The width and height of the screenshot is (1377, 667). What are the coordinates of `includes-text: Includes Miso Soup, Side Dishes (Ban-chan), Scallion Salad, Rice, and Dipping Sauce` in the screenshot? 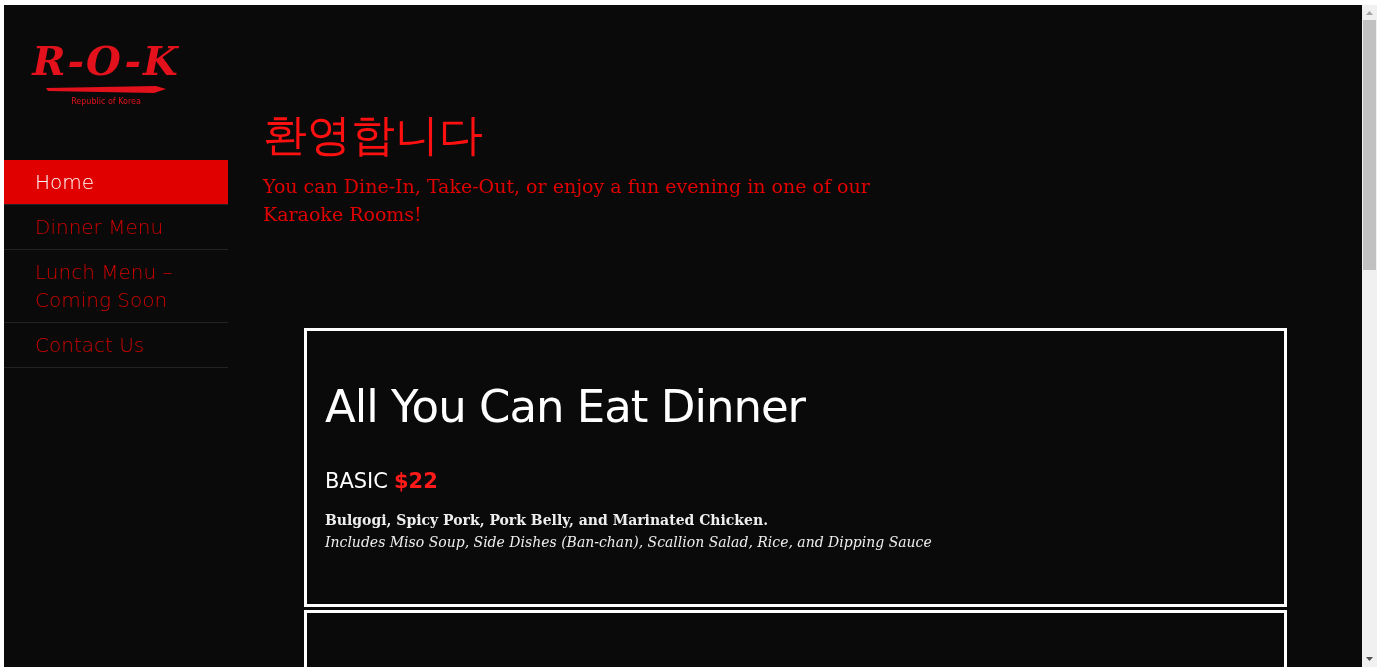 It's located at (629, 542).